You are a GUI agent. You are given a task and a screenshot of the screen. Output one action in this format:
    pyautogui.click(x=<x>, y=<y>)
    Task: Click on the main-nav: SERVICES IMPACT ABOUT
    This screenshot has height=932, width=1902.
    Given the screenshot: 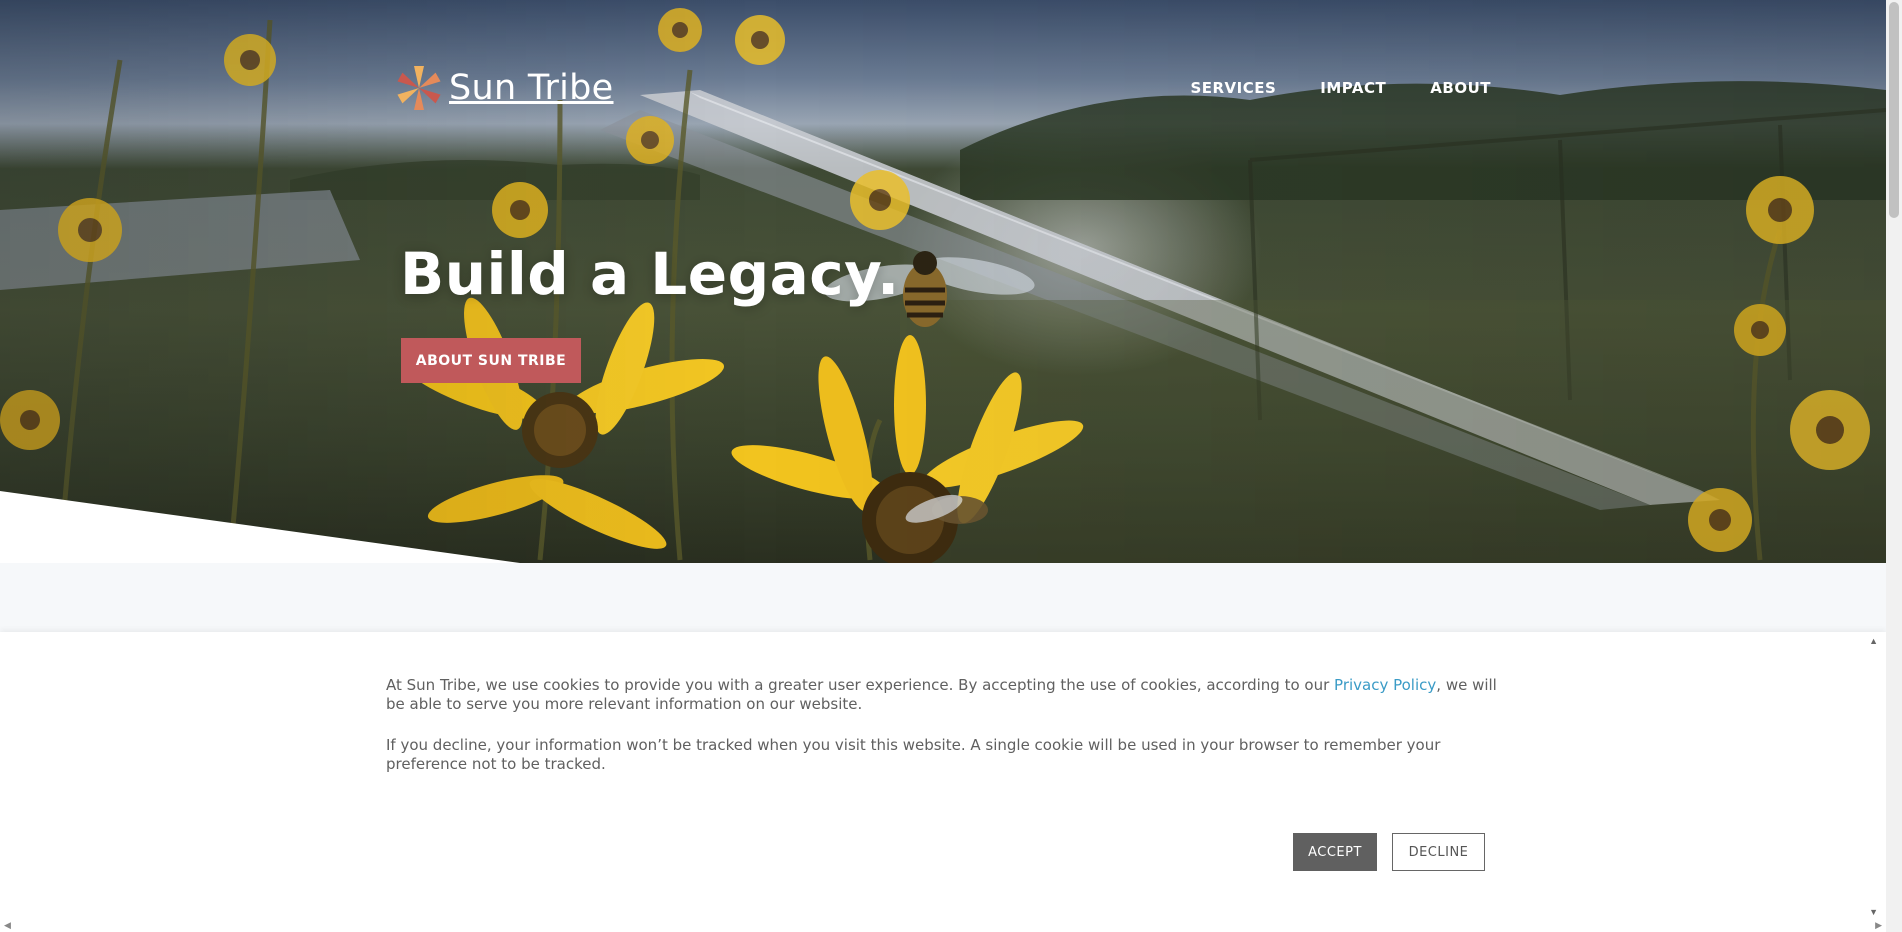 What is the action you would take?
    pyautogui.click(x=1340, y=88)
    